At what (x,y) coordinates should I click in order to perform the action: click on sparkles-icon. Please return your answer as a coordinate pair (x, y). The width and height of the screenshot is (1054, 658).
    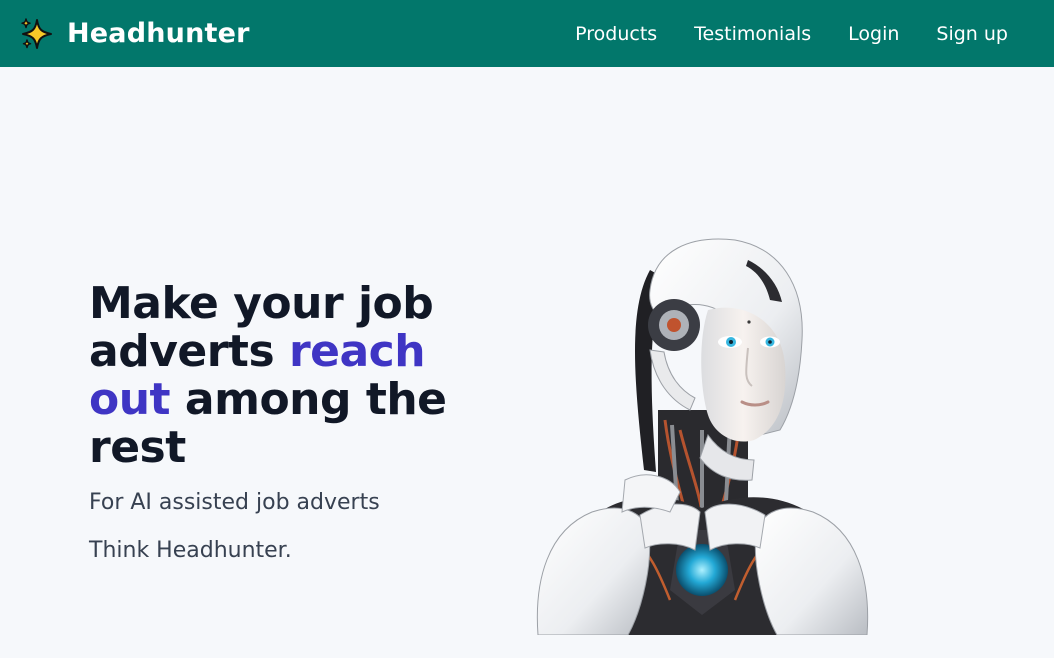
    Looking at the image, I should click on (36, 33).